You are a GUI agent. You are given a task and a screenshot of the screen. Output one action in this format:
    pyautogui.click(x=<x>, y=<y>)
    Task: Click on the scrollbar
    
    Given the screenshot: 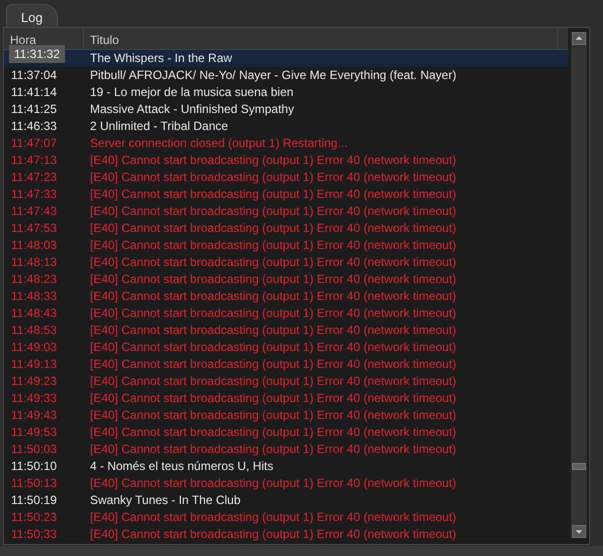 What is the action you would take?
    pyautogui.click(x=579, y=285)
    